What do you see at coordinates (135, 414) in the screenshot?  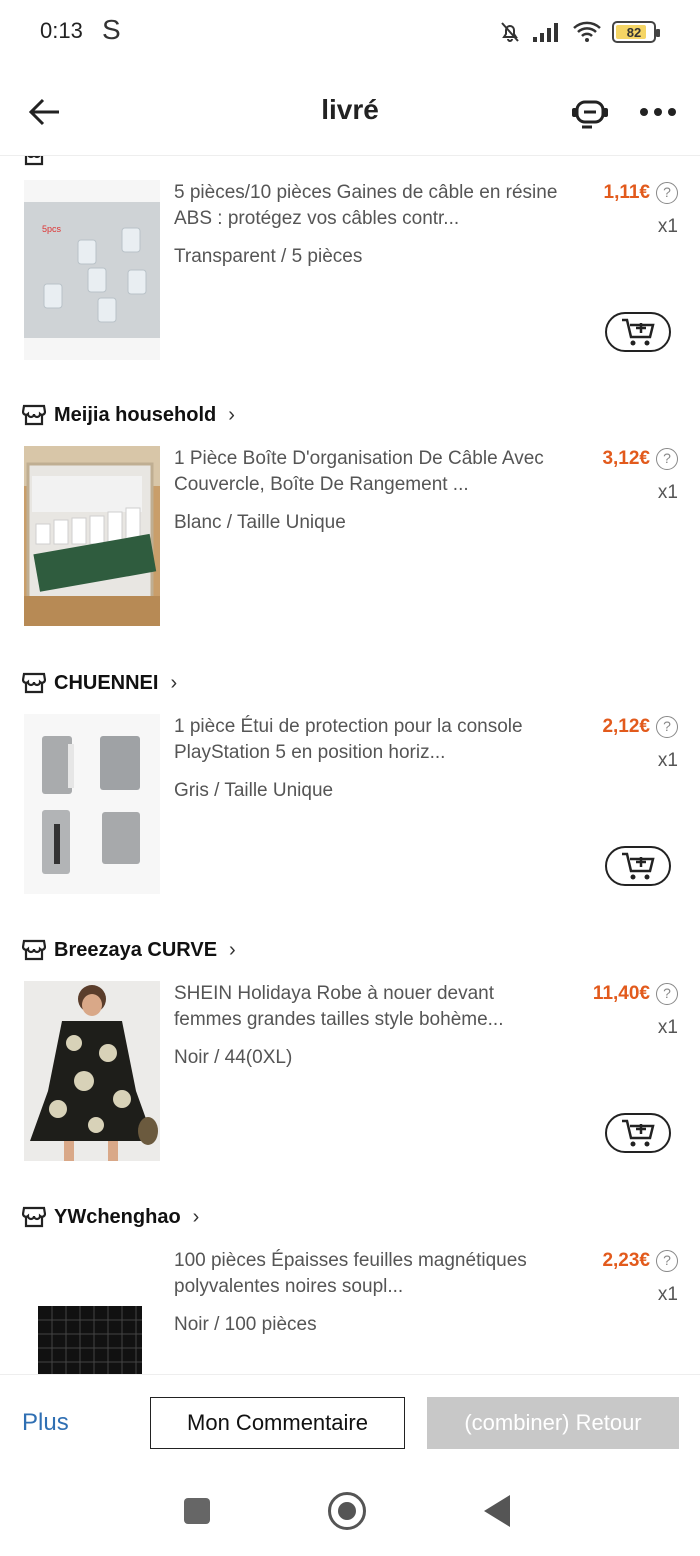 I see `shop-name: Meijia household` at bounding box center [135, 414].